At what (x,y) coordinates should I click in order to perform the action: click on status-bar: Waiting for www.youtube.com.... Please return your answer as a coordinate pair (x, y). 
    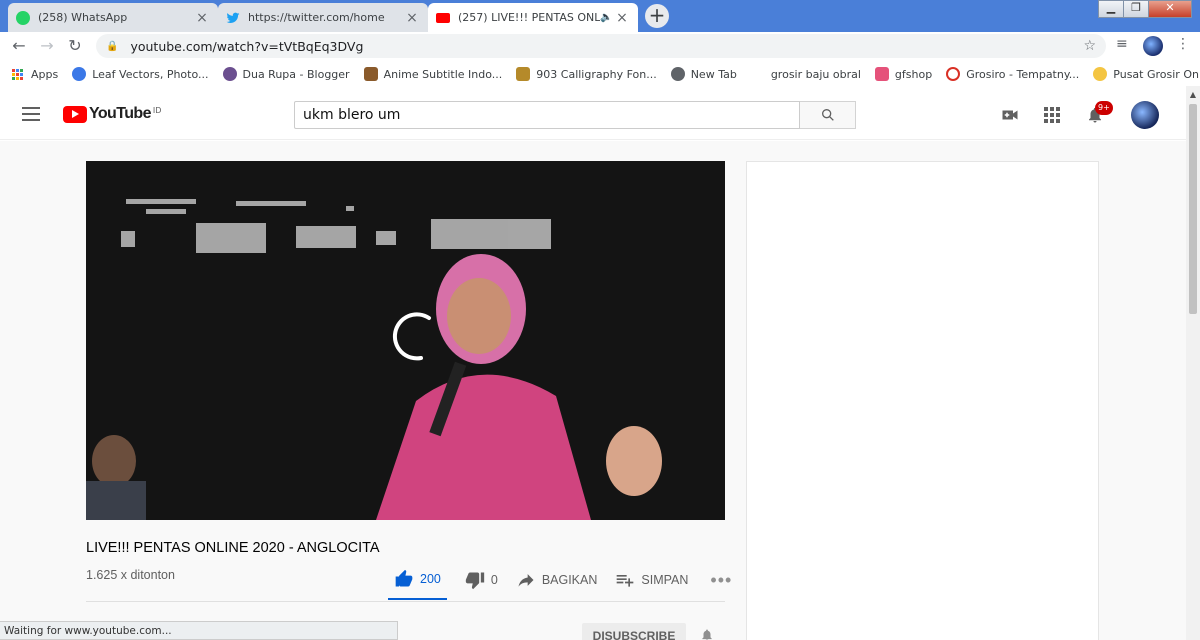
    Looking at the image, I should click on (199, 630).